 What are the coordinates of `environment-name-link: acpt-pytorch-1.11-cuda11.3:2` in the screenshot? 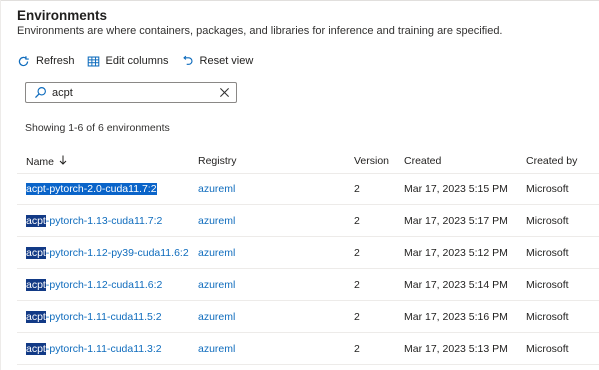 It's located at (94, 349).